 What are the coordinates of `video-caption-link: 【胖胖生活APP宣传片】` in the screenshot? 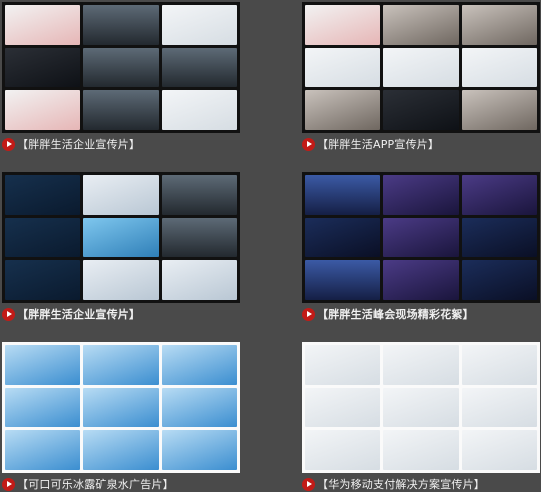 It's located at (370, 144).